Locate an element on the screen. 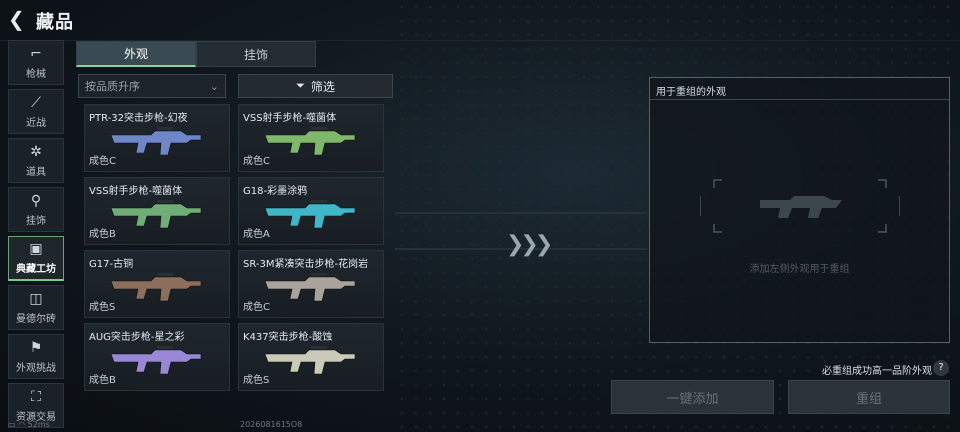 Image resolution: width=960 pixels, height=432 pixels. item-card: G17-古铜 成色S is located at coordinates (157, 284).